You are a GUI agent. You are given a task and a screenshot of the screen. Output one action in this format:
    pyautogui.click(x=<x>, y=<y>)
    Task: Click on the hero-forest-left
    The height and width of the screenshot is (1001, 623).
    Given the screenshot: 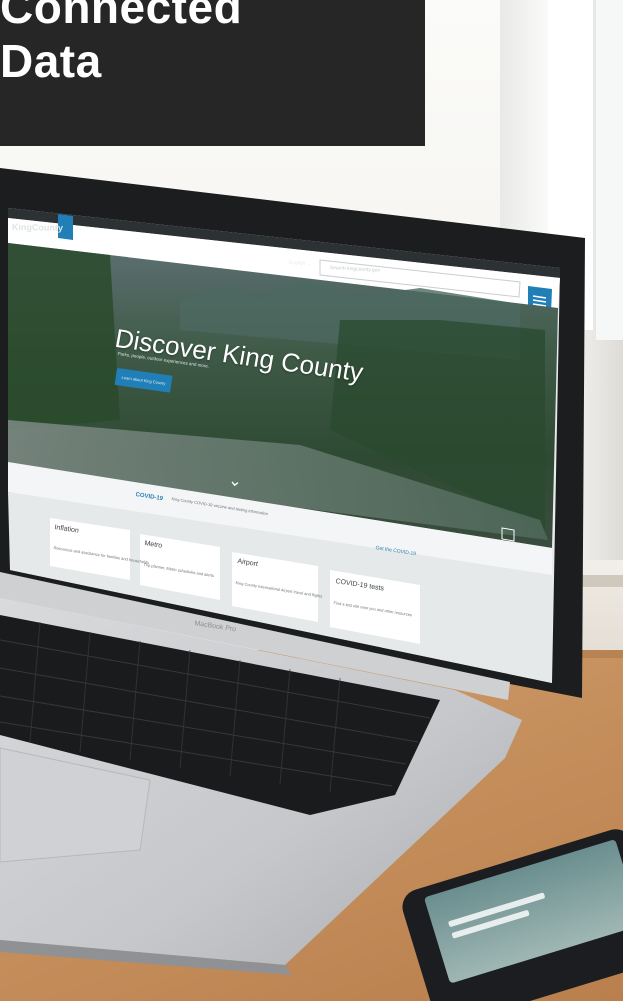 What is the action you would take?
    pyautogui.click(x=64, y=336)
    